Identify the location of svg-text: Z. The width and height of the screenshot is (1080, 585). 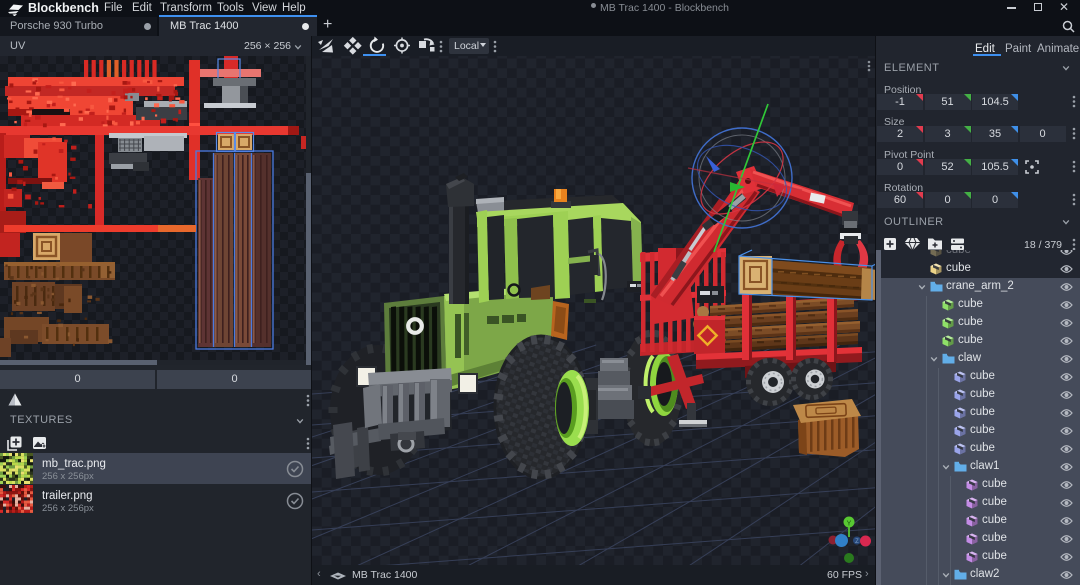
(857, 542).